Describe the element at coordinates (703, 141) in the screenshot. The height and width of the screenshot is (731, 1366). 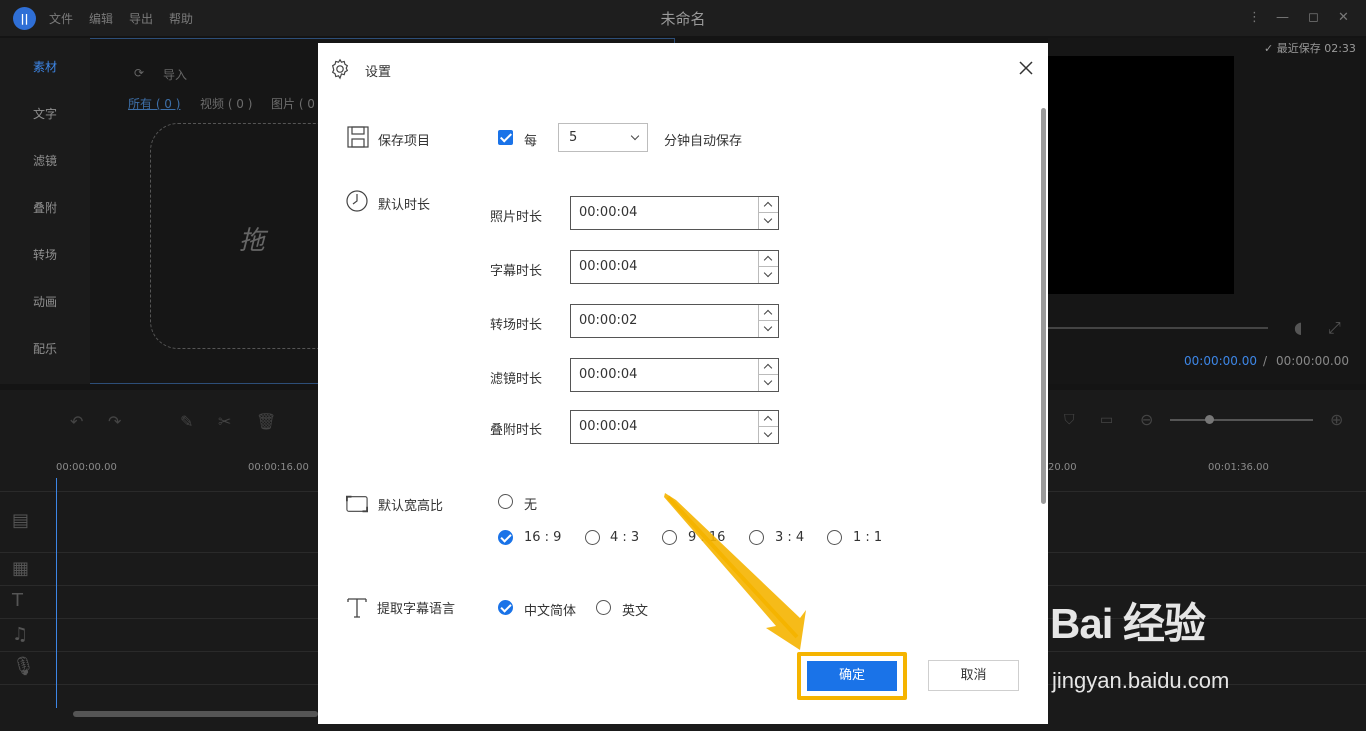
I see `autosave-suffix: 分钟自动保存` at that location.